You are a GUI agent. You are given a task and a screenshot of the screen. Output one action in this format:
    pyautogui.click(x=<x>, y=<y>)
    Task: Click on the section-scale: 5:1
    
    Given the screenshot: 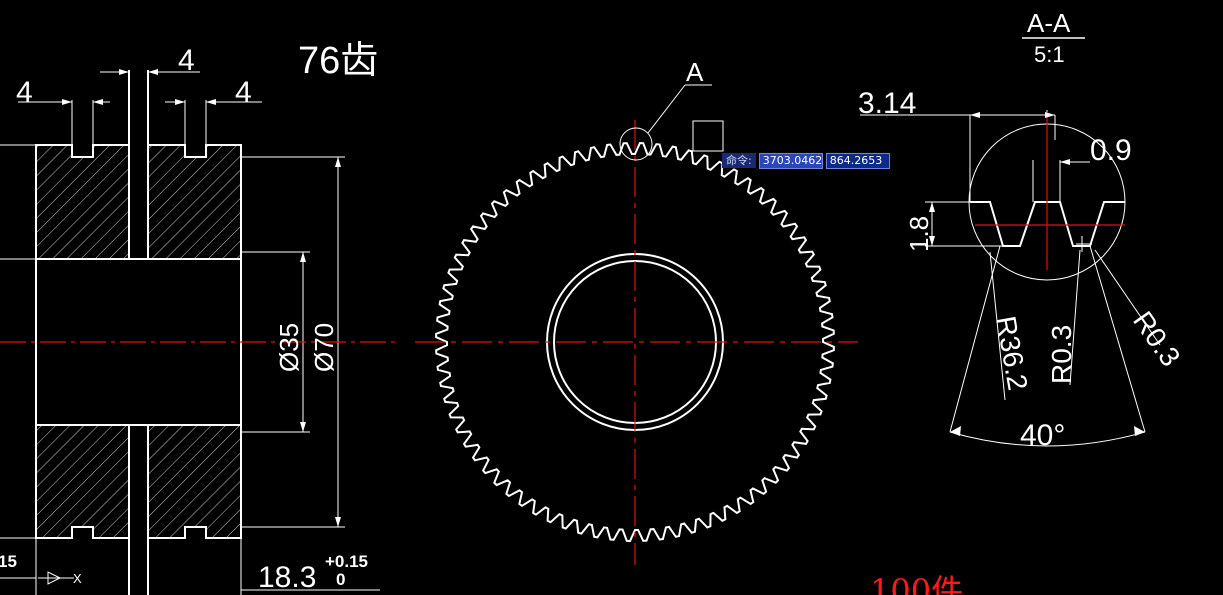 What is the action you would take?
    pyautogui.click(x=1049, y=54)
    